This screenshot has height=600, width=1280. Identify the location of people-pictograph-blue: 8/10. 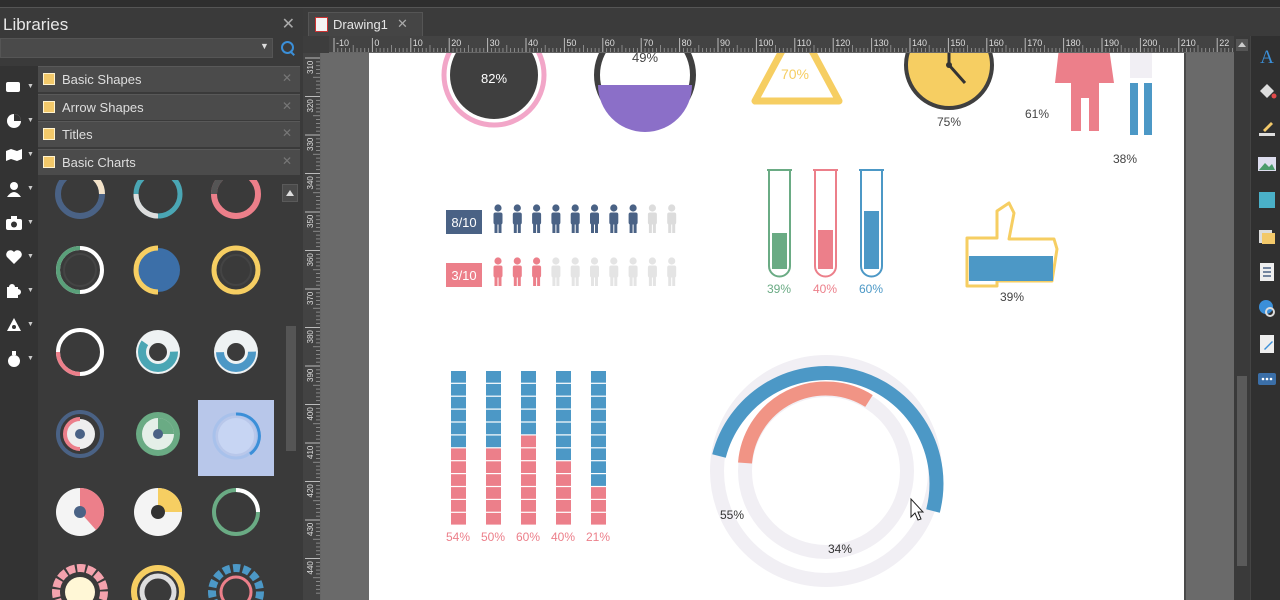
(561, 219).